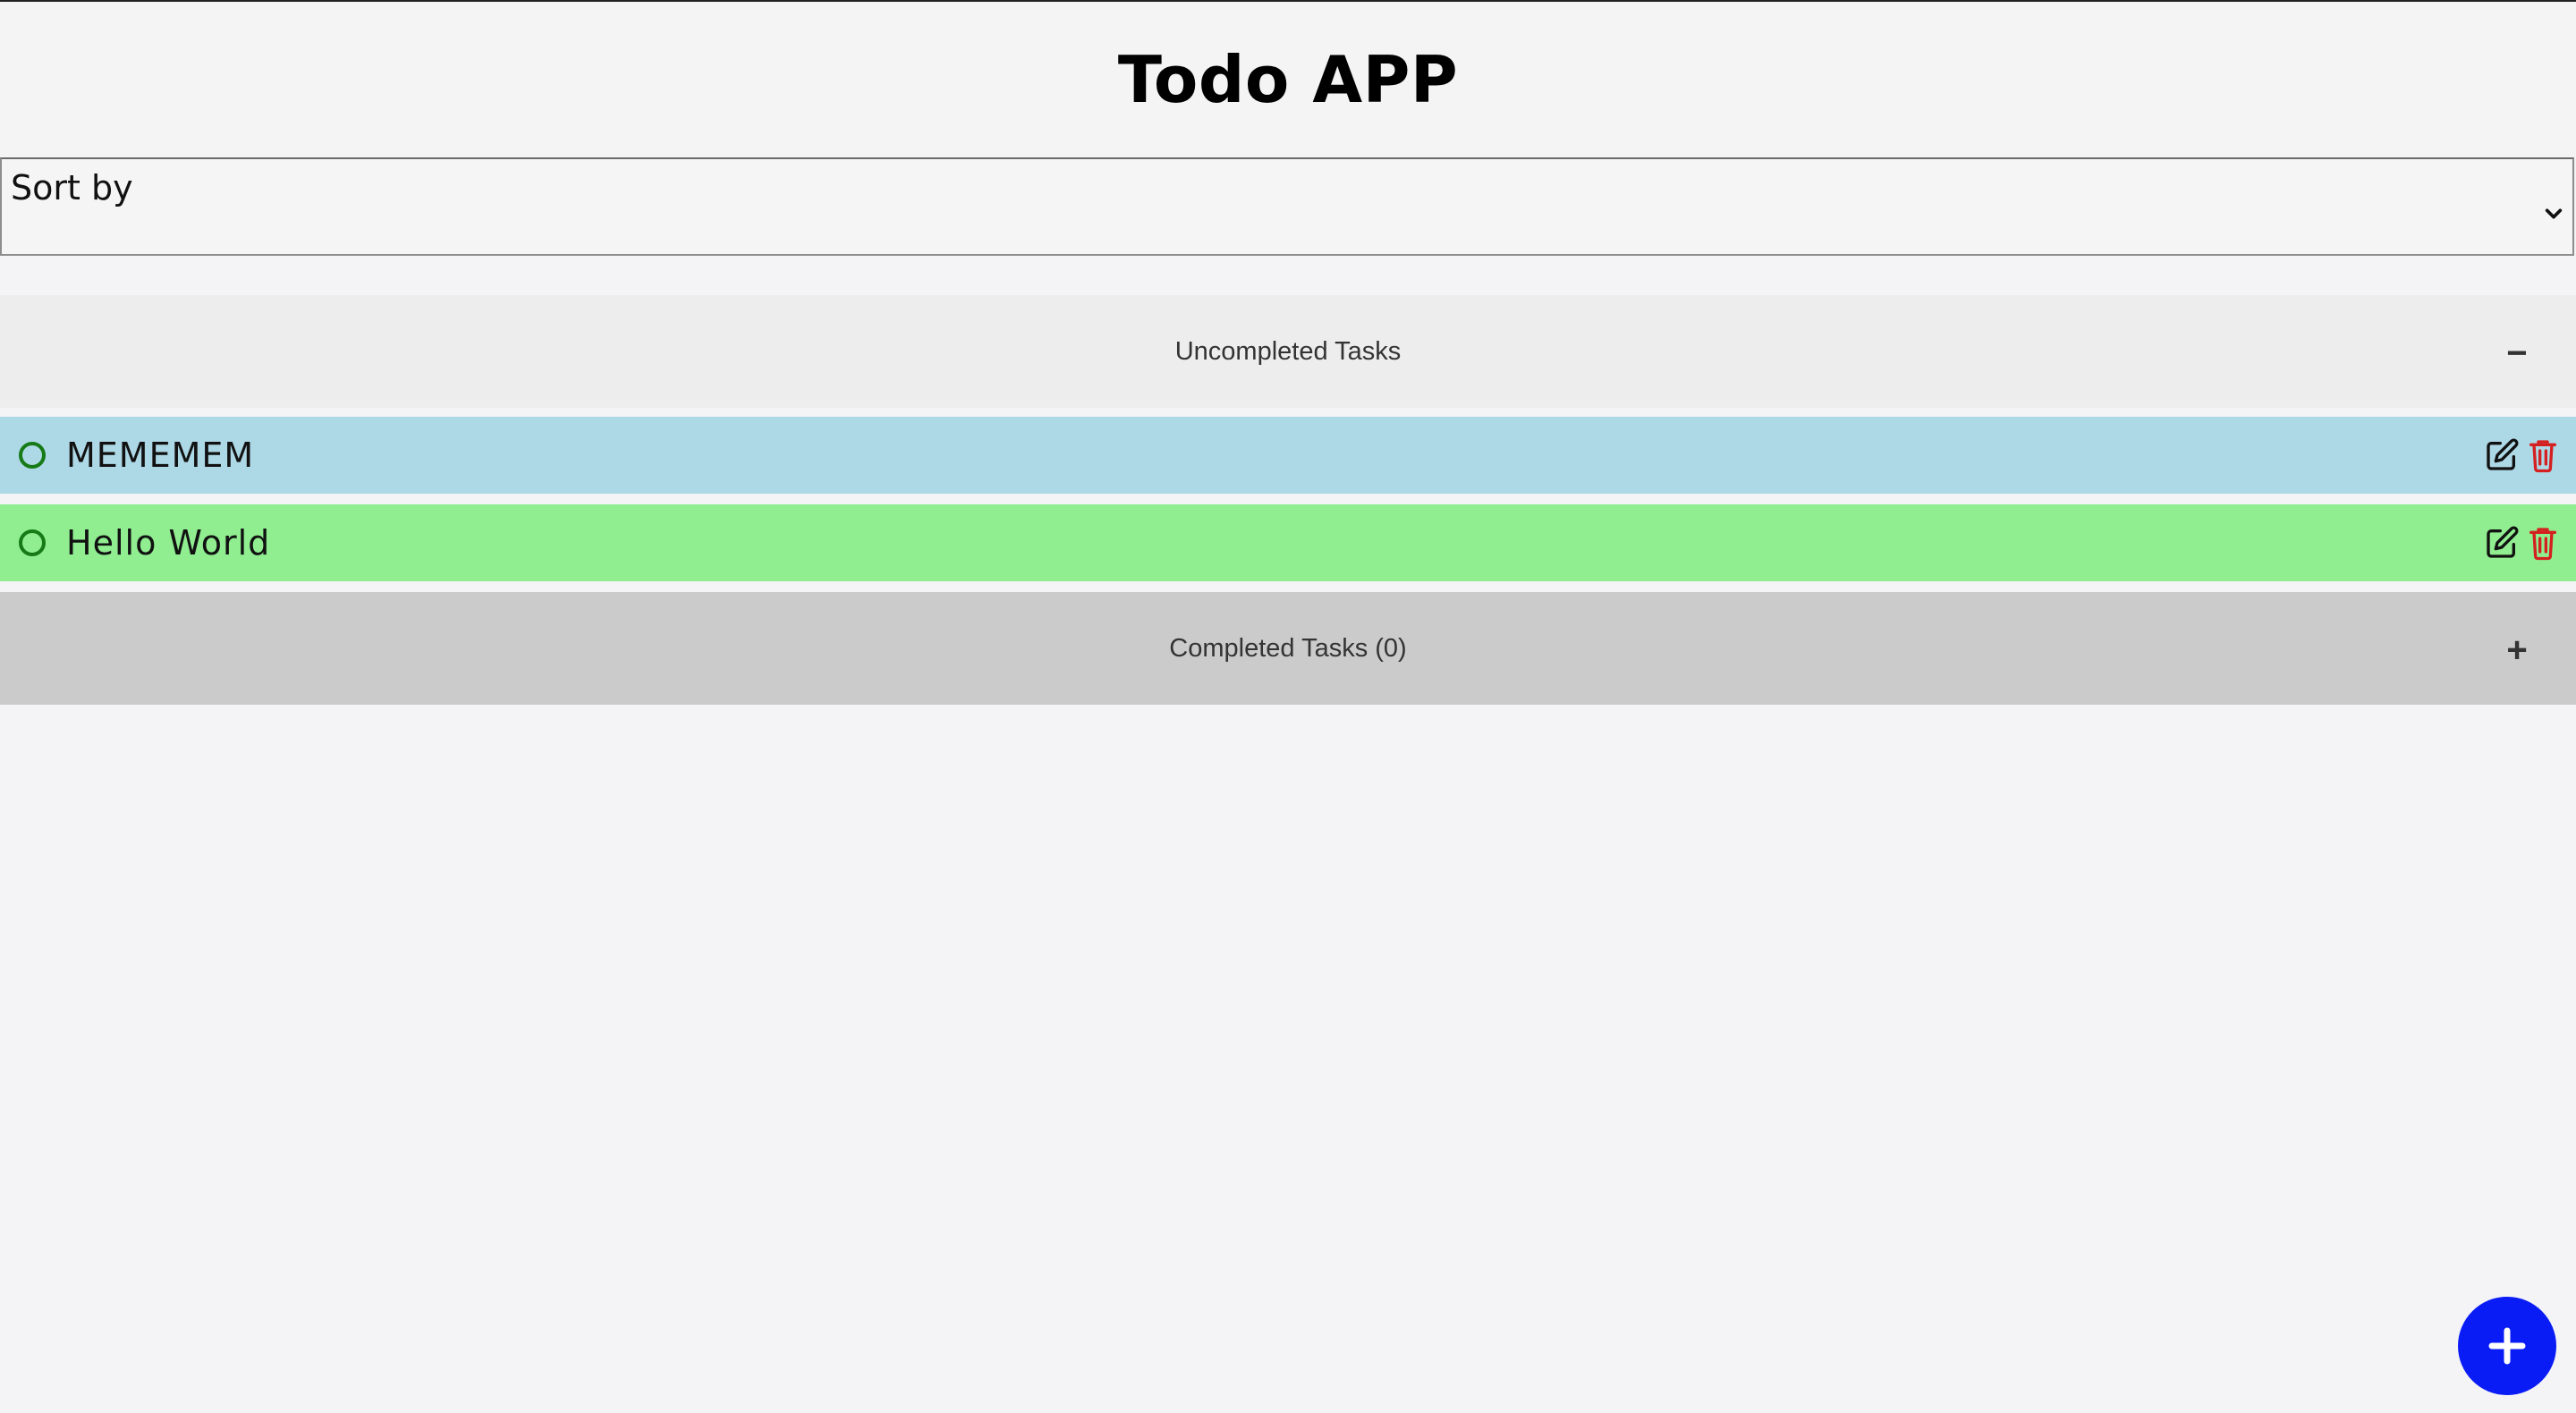 Image resolution: width=2576 pixels, height=1413 pixels. What do you see at coordinates (160, 455) in the screenshot?
I see `task-title: MEMEMEM` at bounding box center [160, 455].